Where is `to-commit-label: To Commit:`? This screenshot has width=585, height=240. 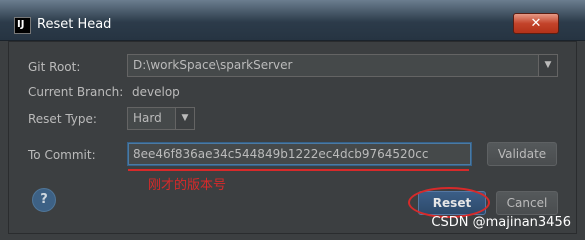
to-commit-label: To Commit: is located at coordinates (62, 155).